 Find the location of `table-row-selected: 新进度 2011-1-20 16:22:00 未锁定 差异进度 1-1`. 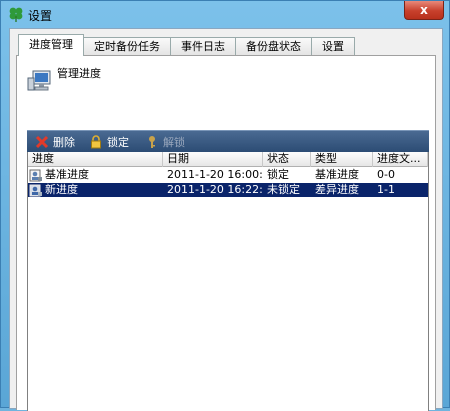

table-row-selected: 新进度 2011-1-20 16:22:00 未锁定 差异进度 1-1 is located at coordinates (228, 190).